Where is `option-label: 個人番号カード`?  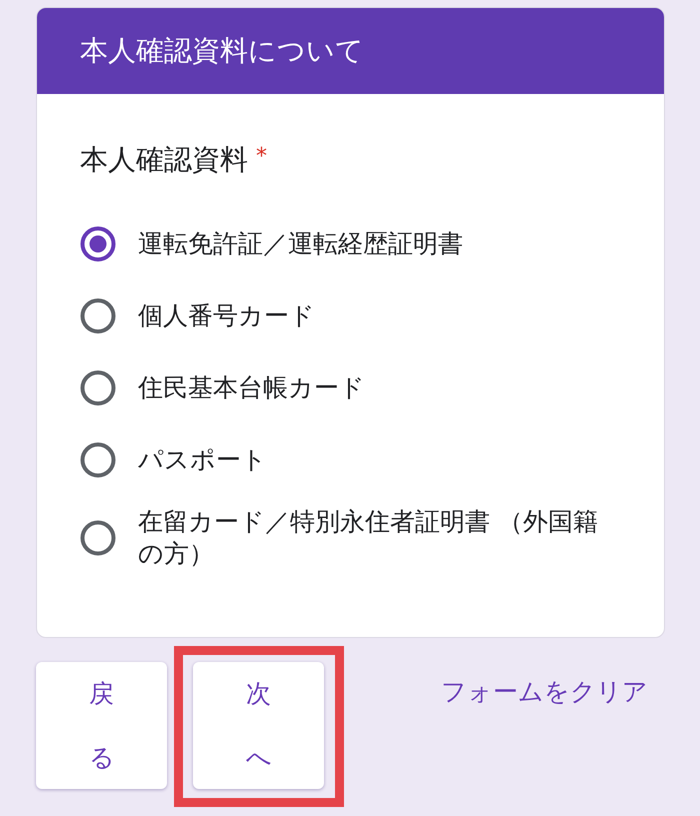
option-label: 個人番号カード is located at coordinates (227, 316).